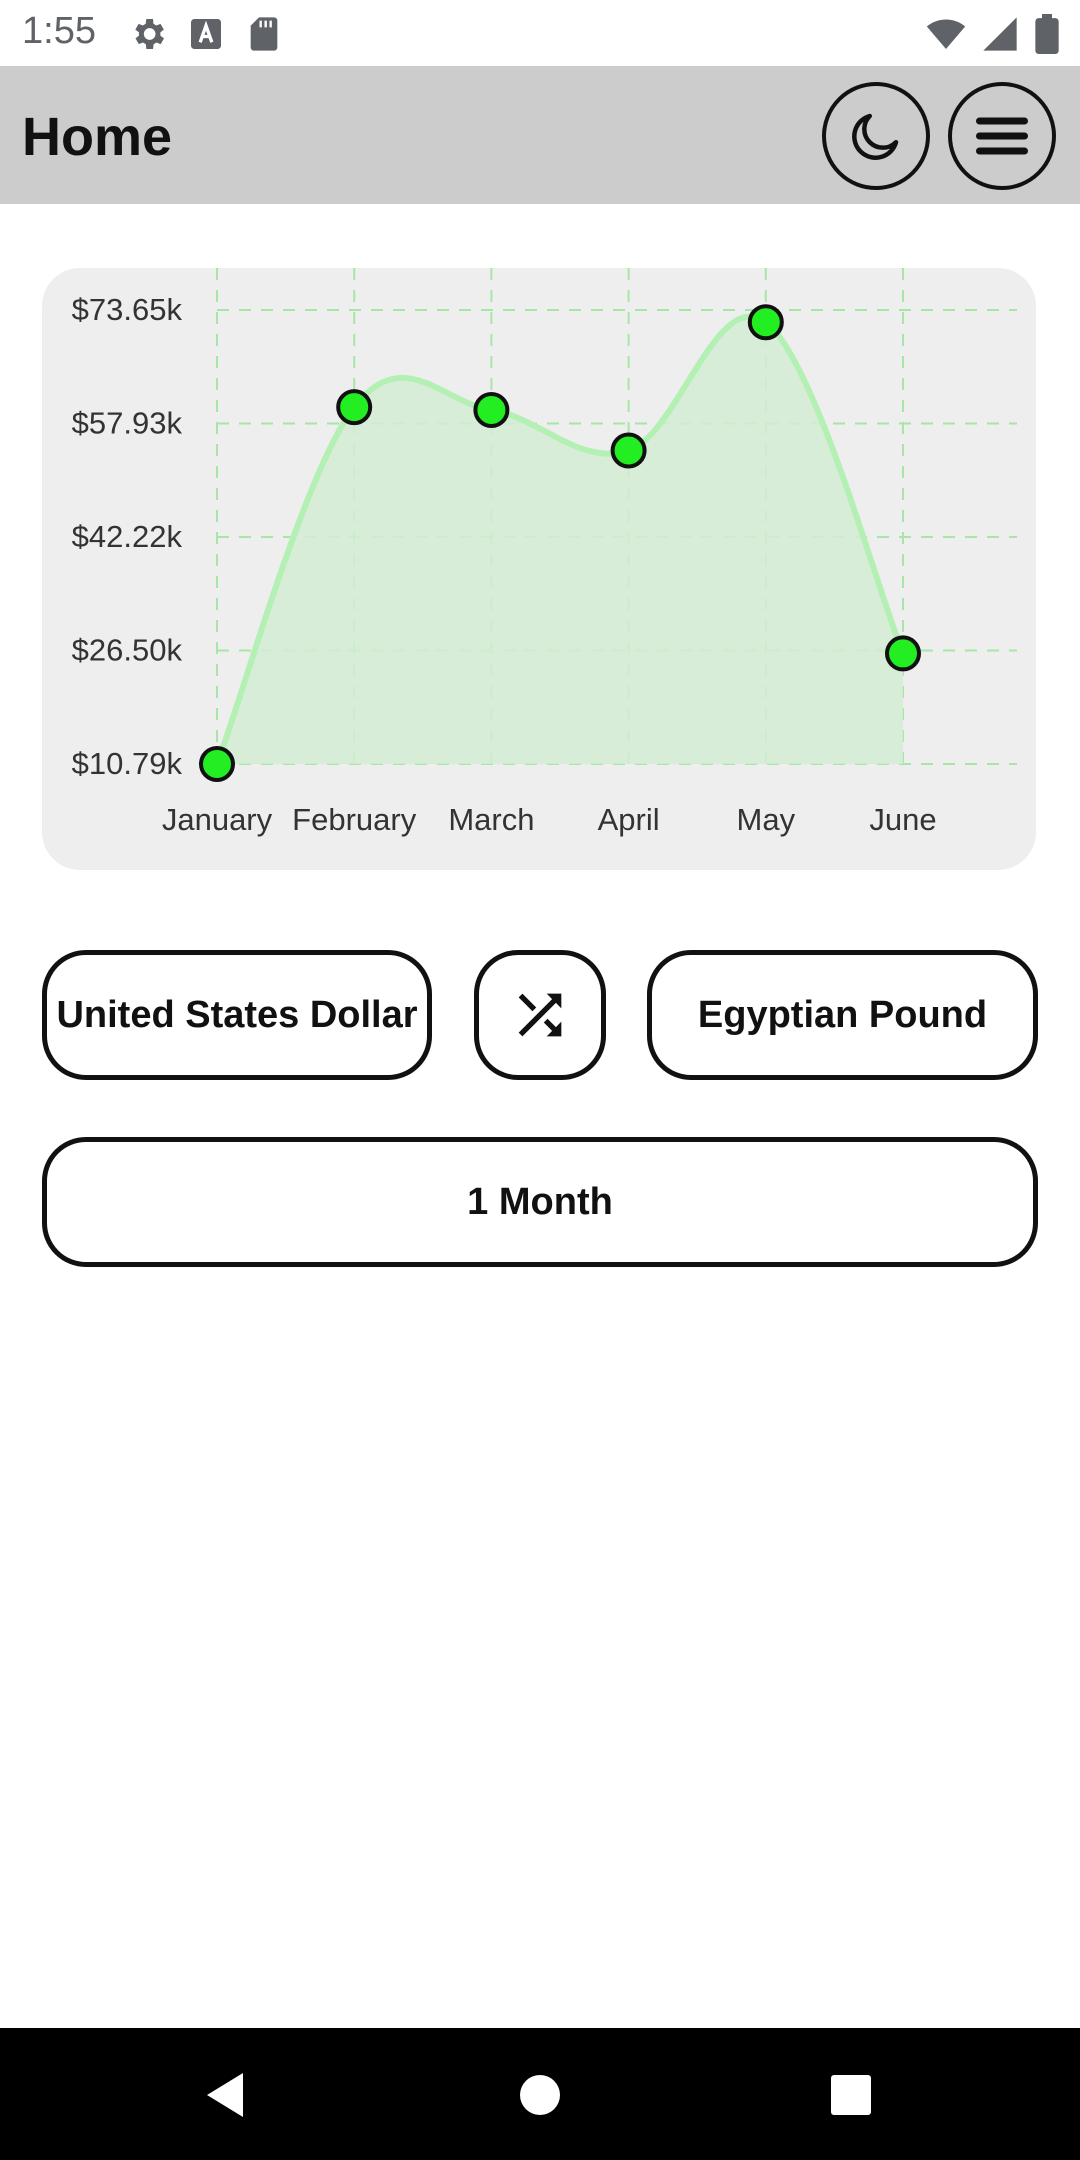 This screenshot has height=2160, width=1080. I want to click on y-tick-label: $57.93k, so click(127, 423).